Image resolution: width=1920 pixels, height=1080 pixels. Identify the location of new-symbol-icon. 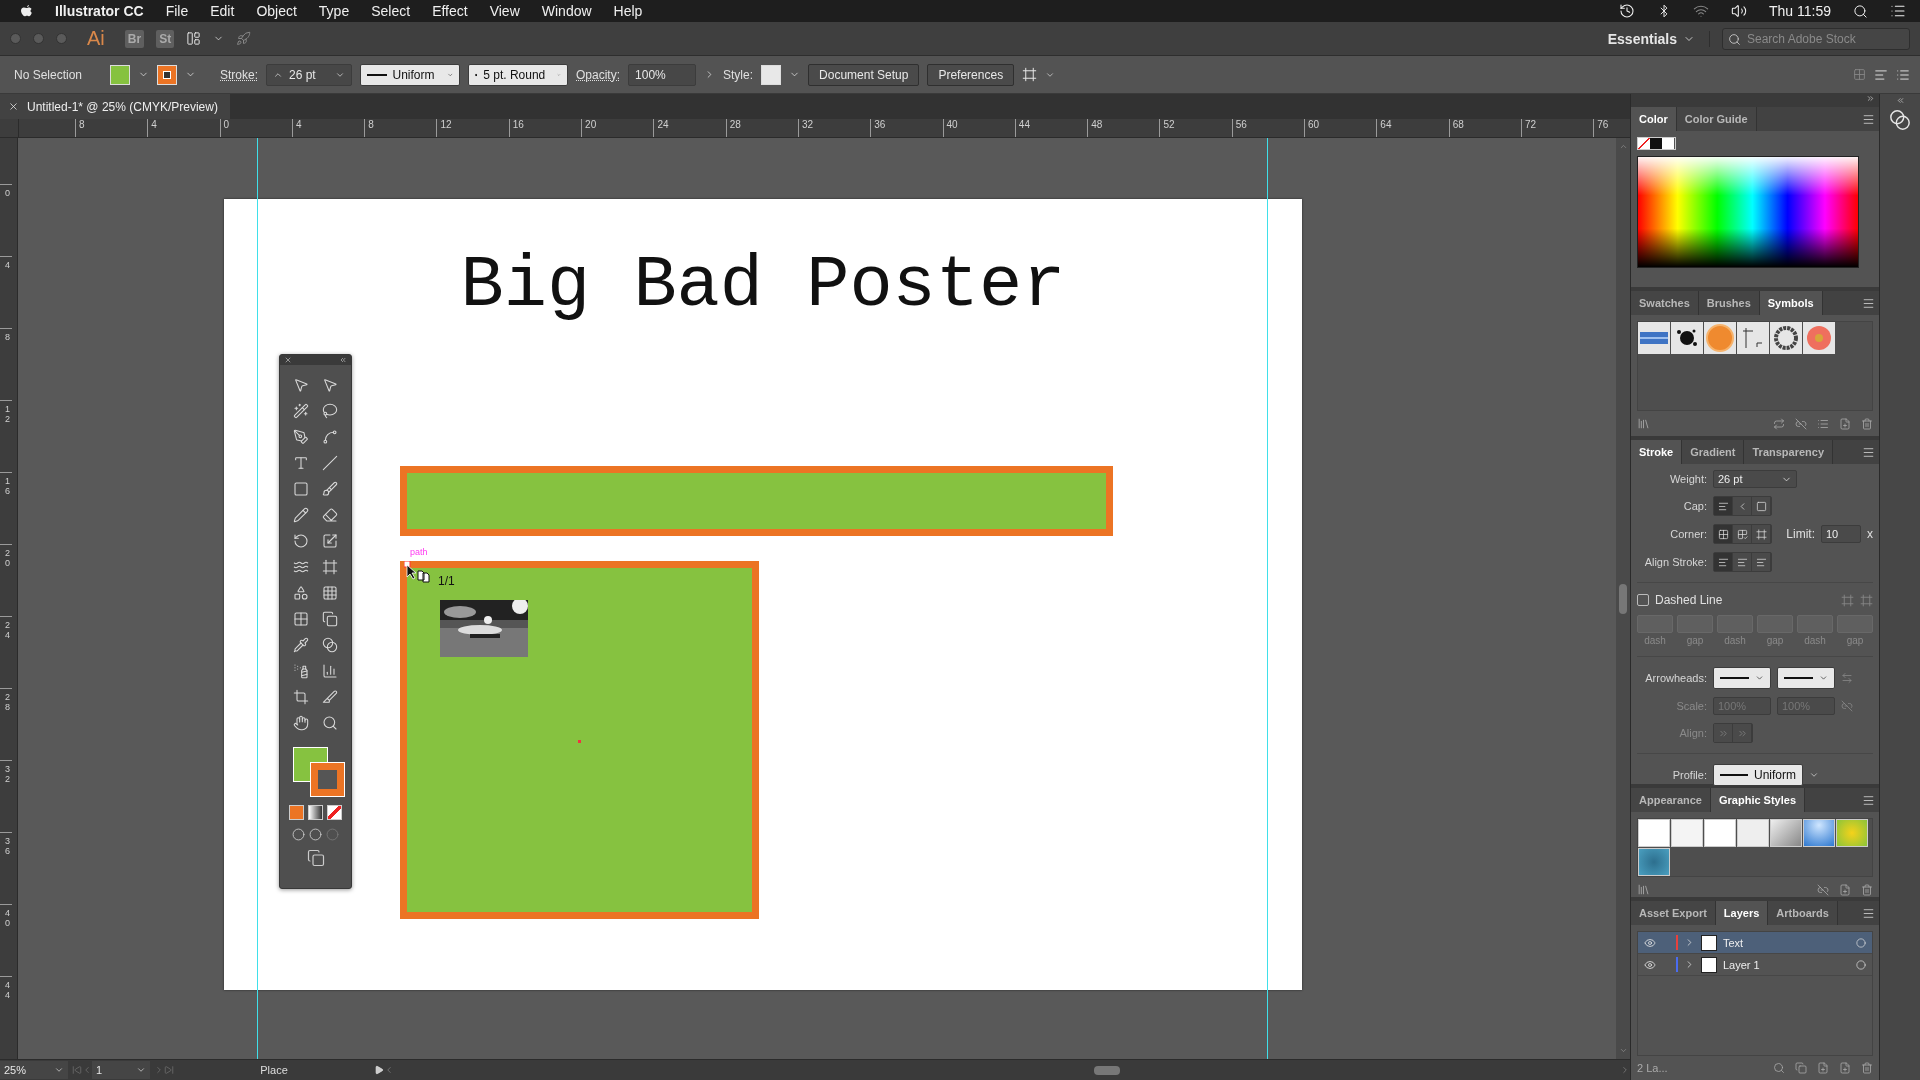
(1845, 423).